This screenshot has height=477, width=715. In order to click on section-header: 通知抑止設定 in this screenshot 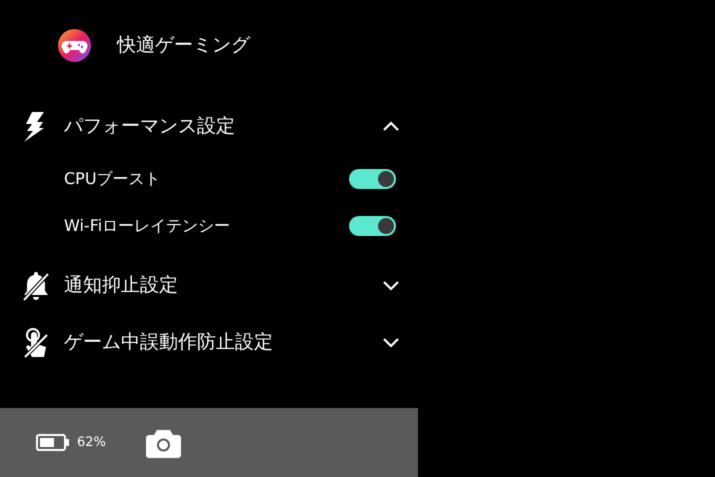, I will do `click(209, 285)`.